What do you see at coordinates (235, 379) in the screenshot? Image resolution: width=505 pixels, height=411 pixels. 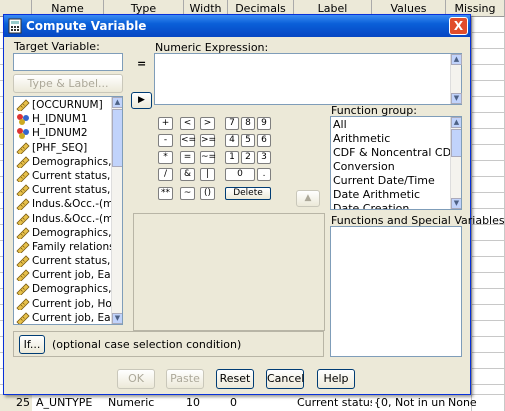 I see `reset-button: Reset` at bounding box center [235, 379].